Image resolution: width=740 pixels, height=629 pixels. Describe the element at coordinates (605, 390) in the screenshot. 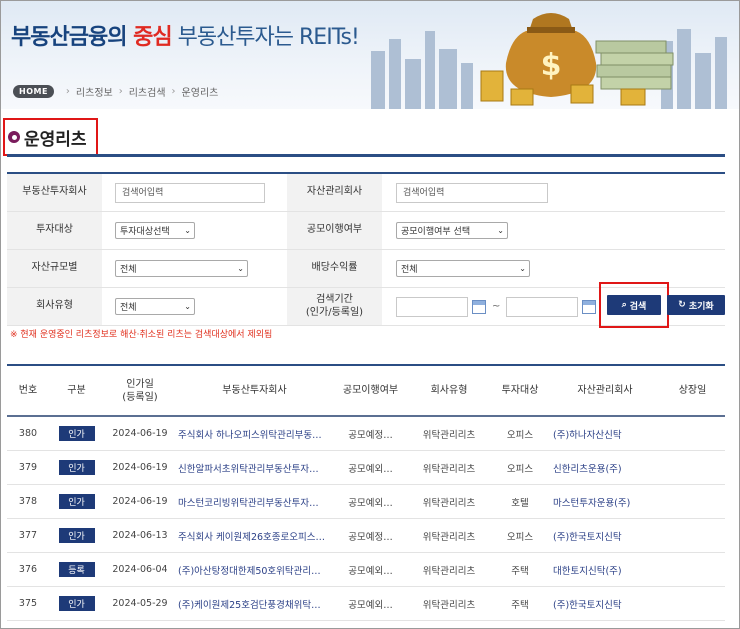

I see `header-asset-manager: 자산관리회사` at that location.